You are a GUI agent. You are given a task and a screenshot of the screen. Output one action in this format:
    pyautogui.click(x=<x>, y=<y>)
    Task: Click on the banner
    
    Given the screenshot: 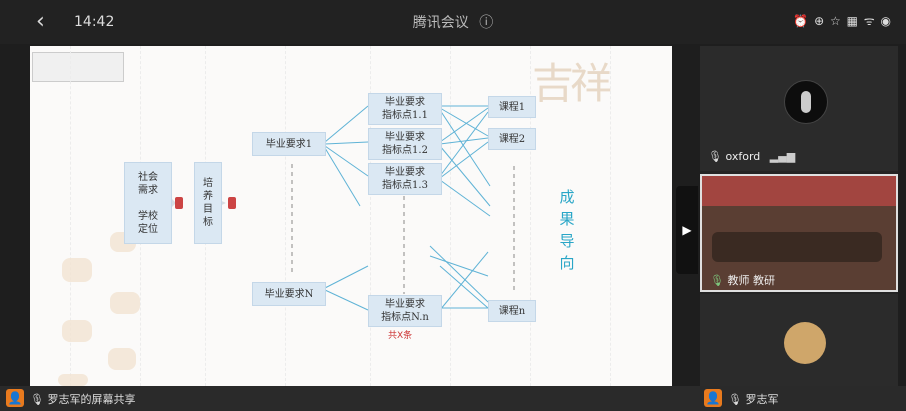 What is the action you would take?
    pyautogui.click(x=799, y=191)
    